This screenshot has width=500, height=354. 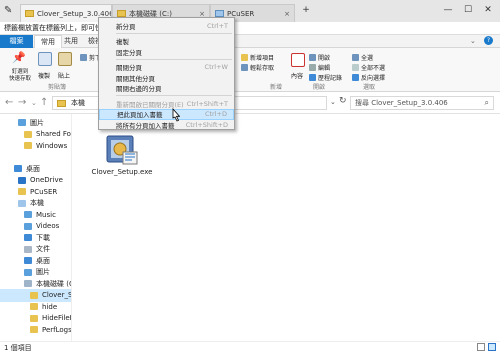 I want to click on new-item-button: 新增項目, so click(x=257, y=57).